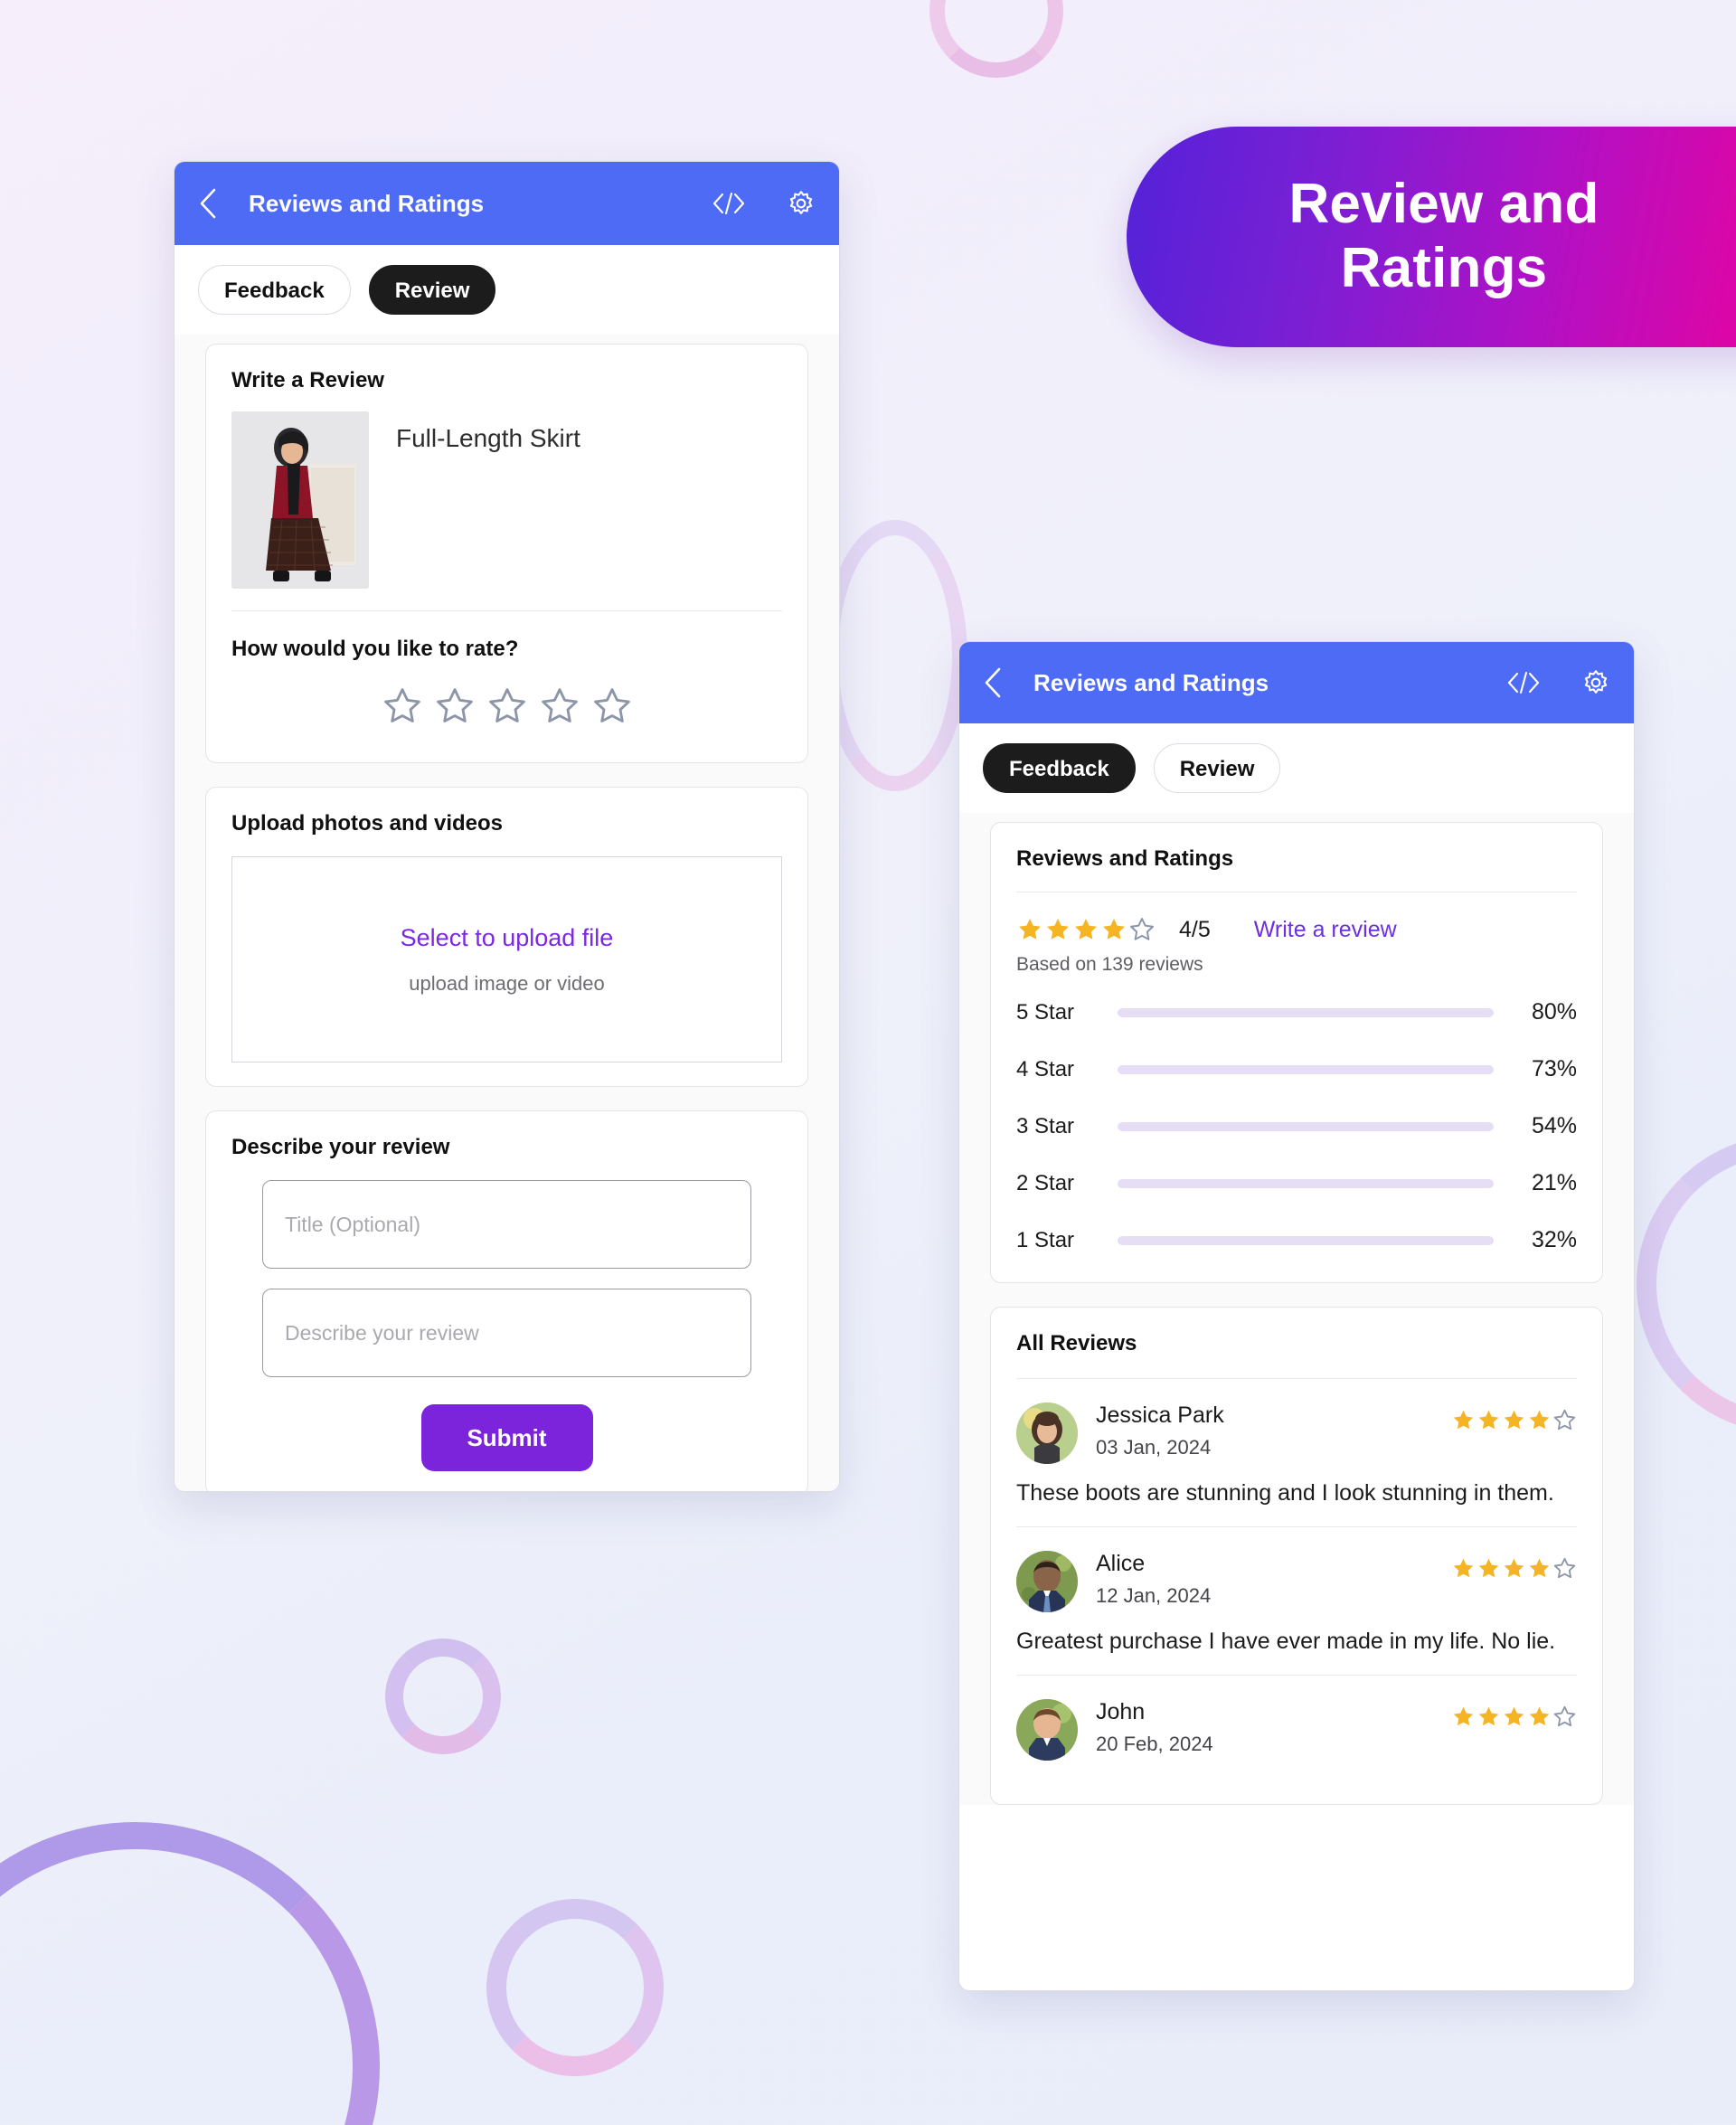  Describe the element at coordinates (300, 500) in the screenshot. I see `product-thumbnail` at that location.